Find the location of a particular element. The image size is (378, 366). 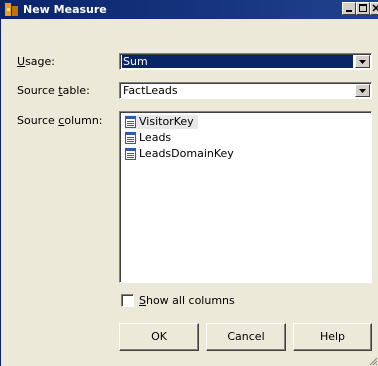

measure-icon is located at coordinates (11, 9).